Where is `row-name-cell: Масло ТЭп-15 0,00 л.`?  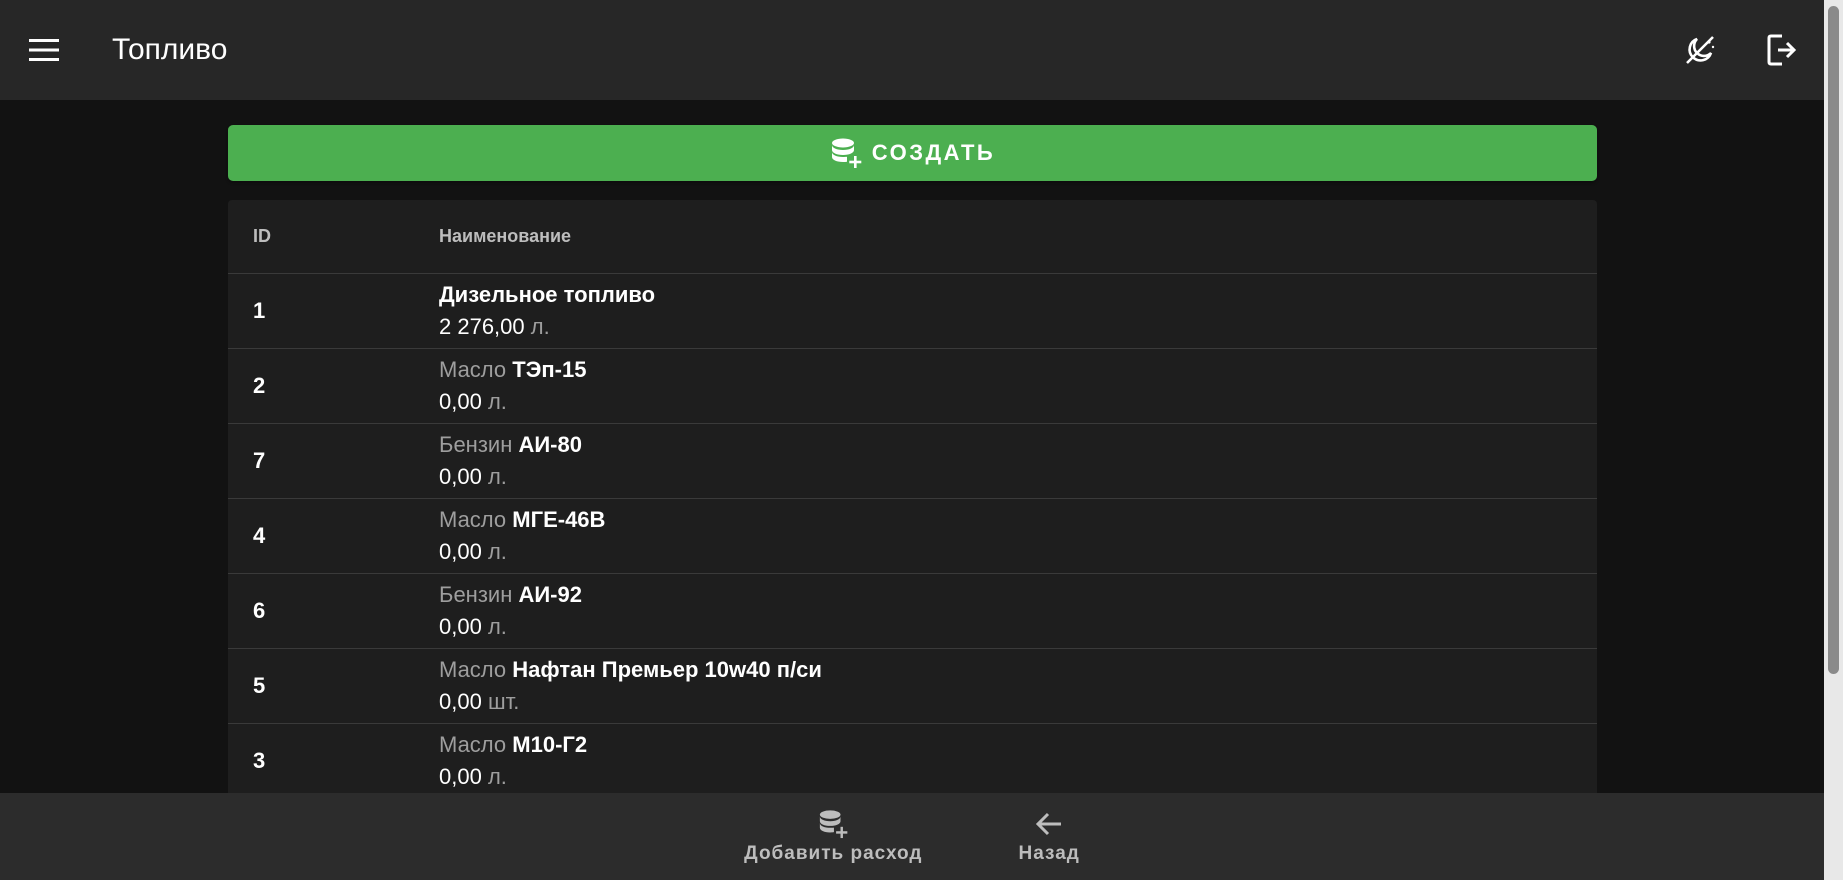
row-name-cell: Масло ТЭп-15 0,00 л. is located at coordinates (1018, 386).